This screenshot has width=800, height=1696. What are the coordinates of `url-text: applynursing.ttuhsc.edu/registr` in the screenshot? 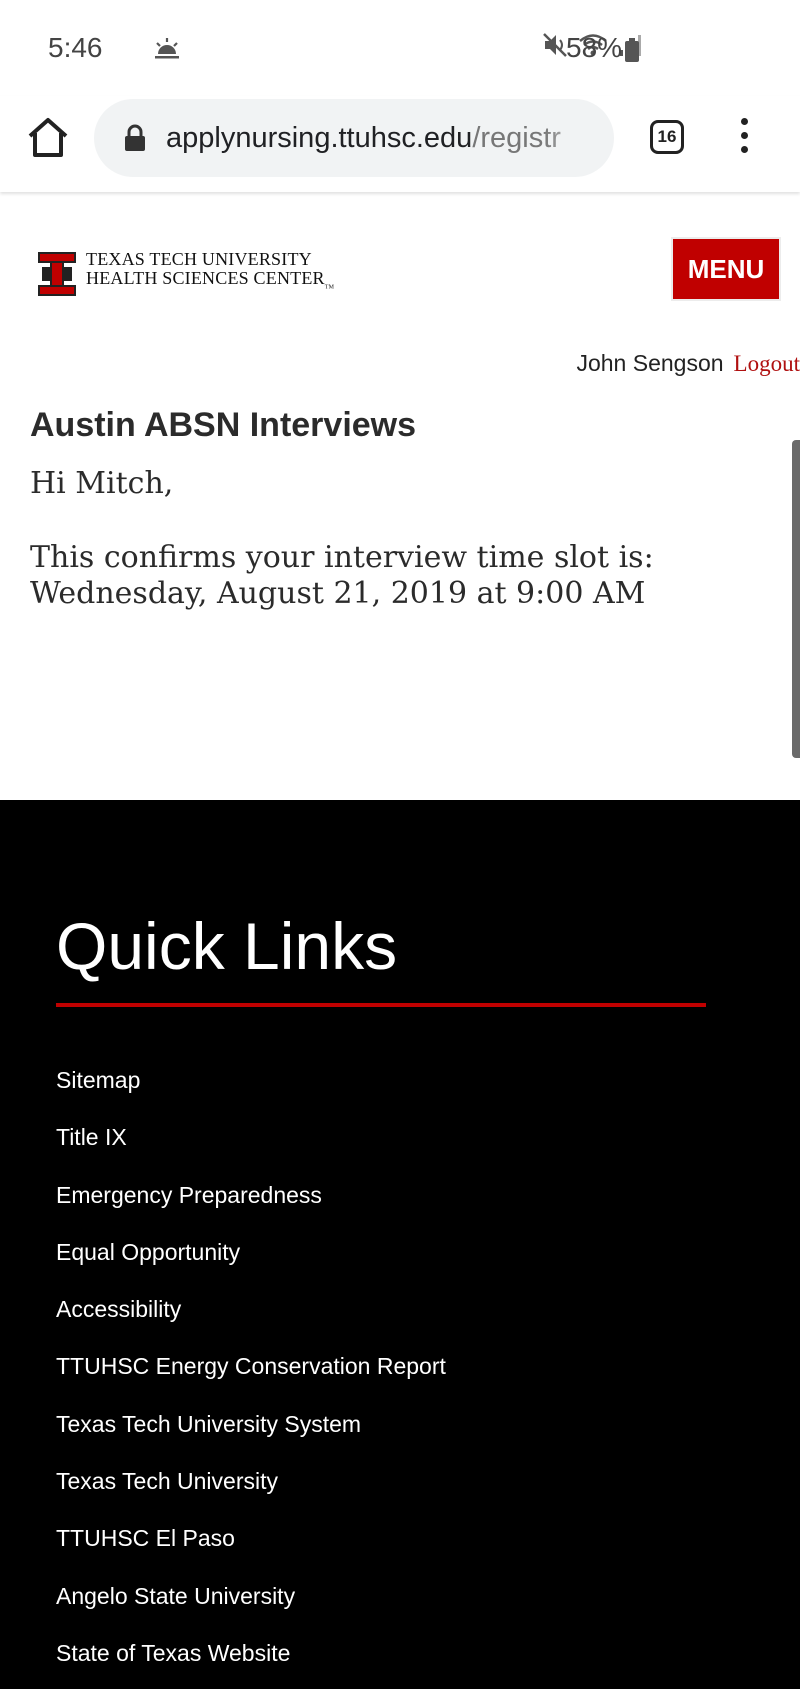 It's located at (381, 138).